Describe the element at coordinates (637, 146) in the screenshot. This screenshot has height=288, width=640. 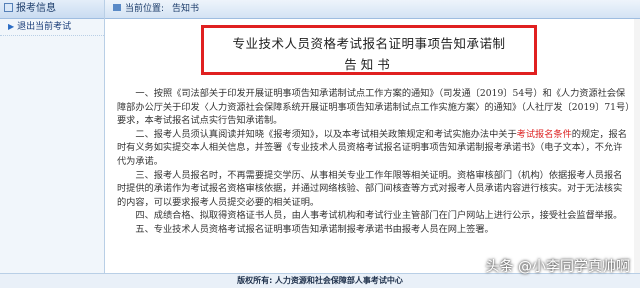
I see `scrollbar` at that location.